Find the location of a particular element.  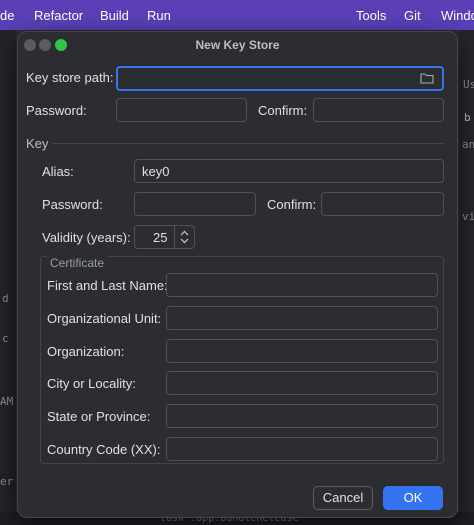

certificate-group-title: Certificate is located at coordinates (77, 263).